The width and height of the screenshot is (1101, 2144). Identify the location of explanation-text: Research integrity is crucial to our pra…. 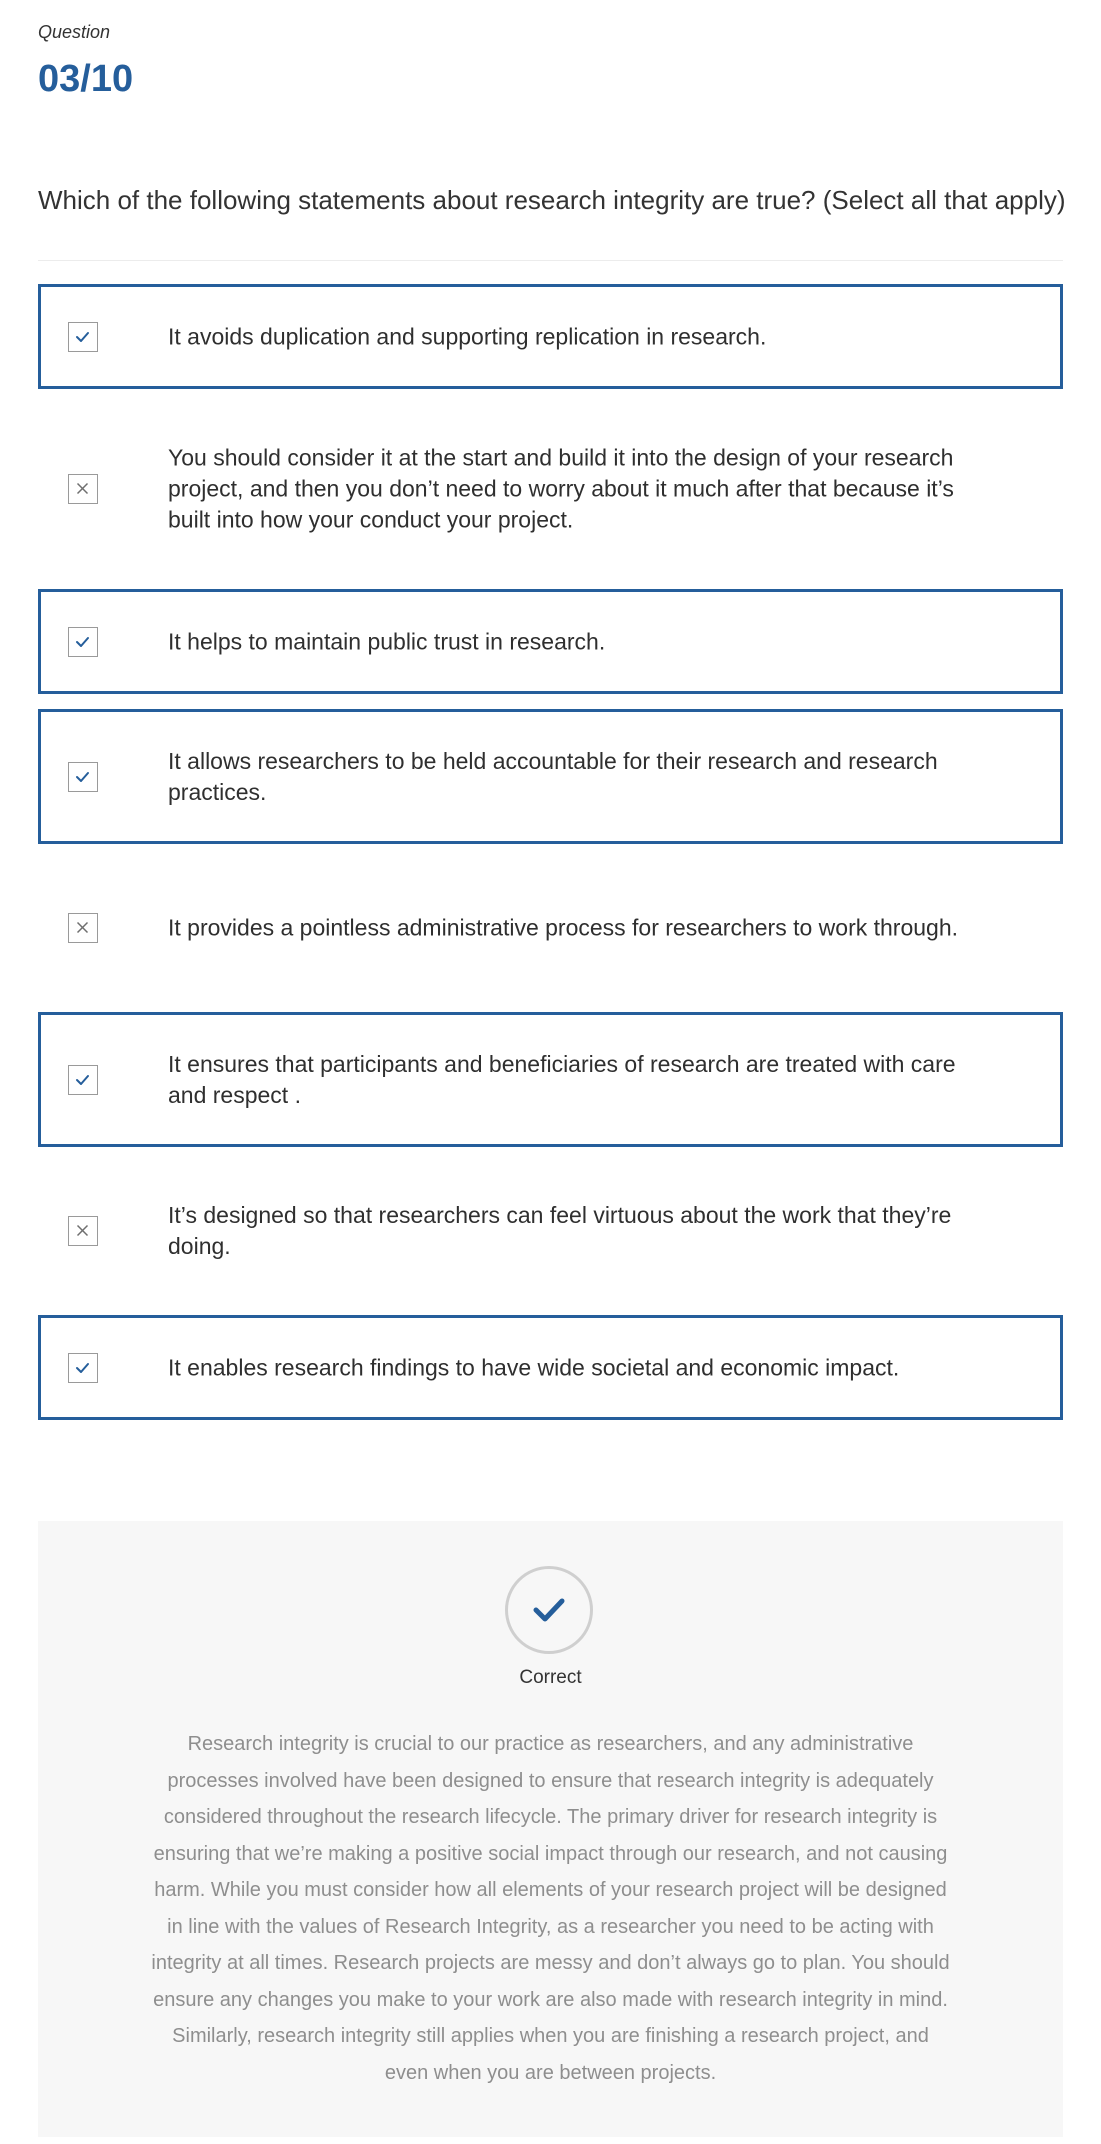
(550, 1908).